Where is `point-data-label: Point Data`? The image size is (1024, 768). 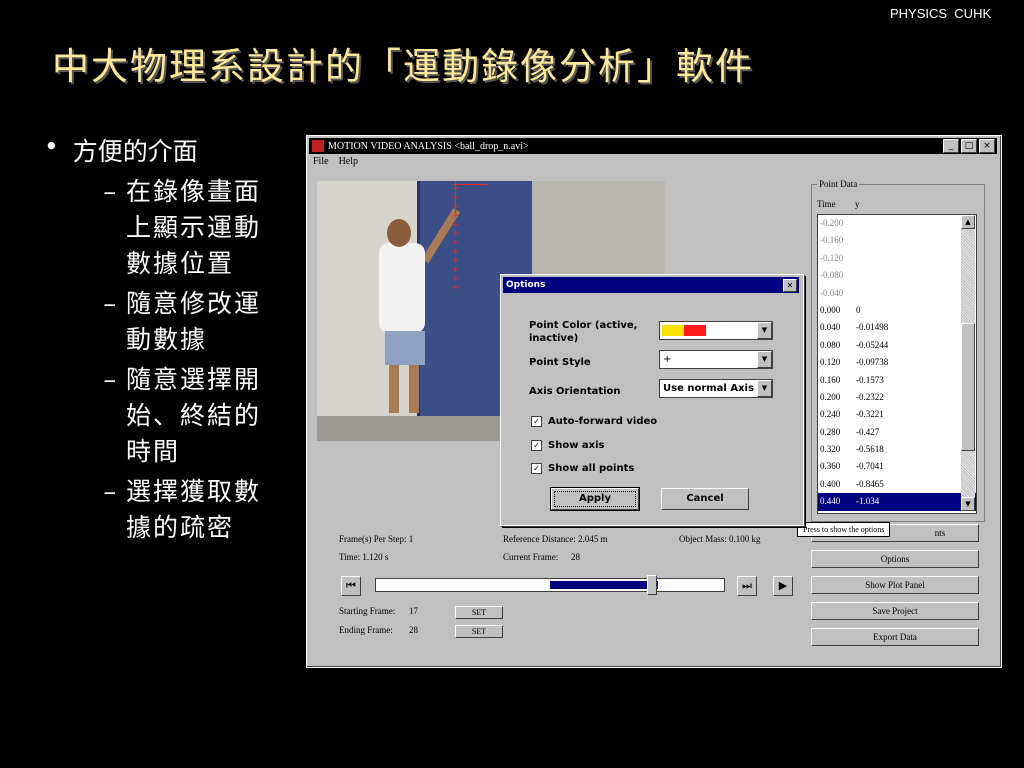 point-data-label: Point Data is located at coordinates (838, 184).